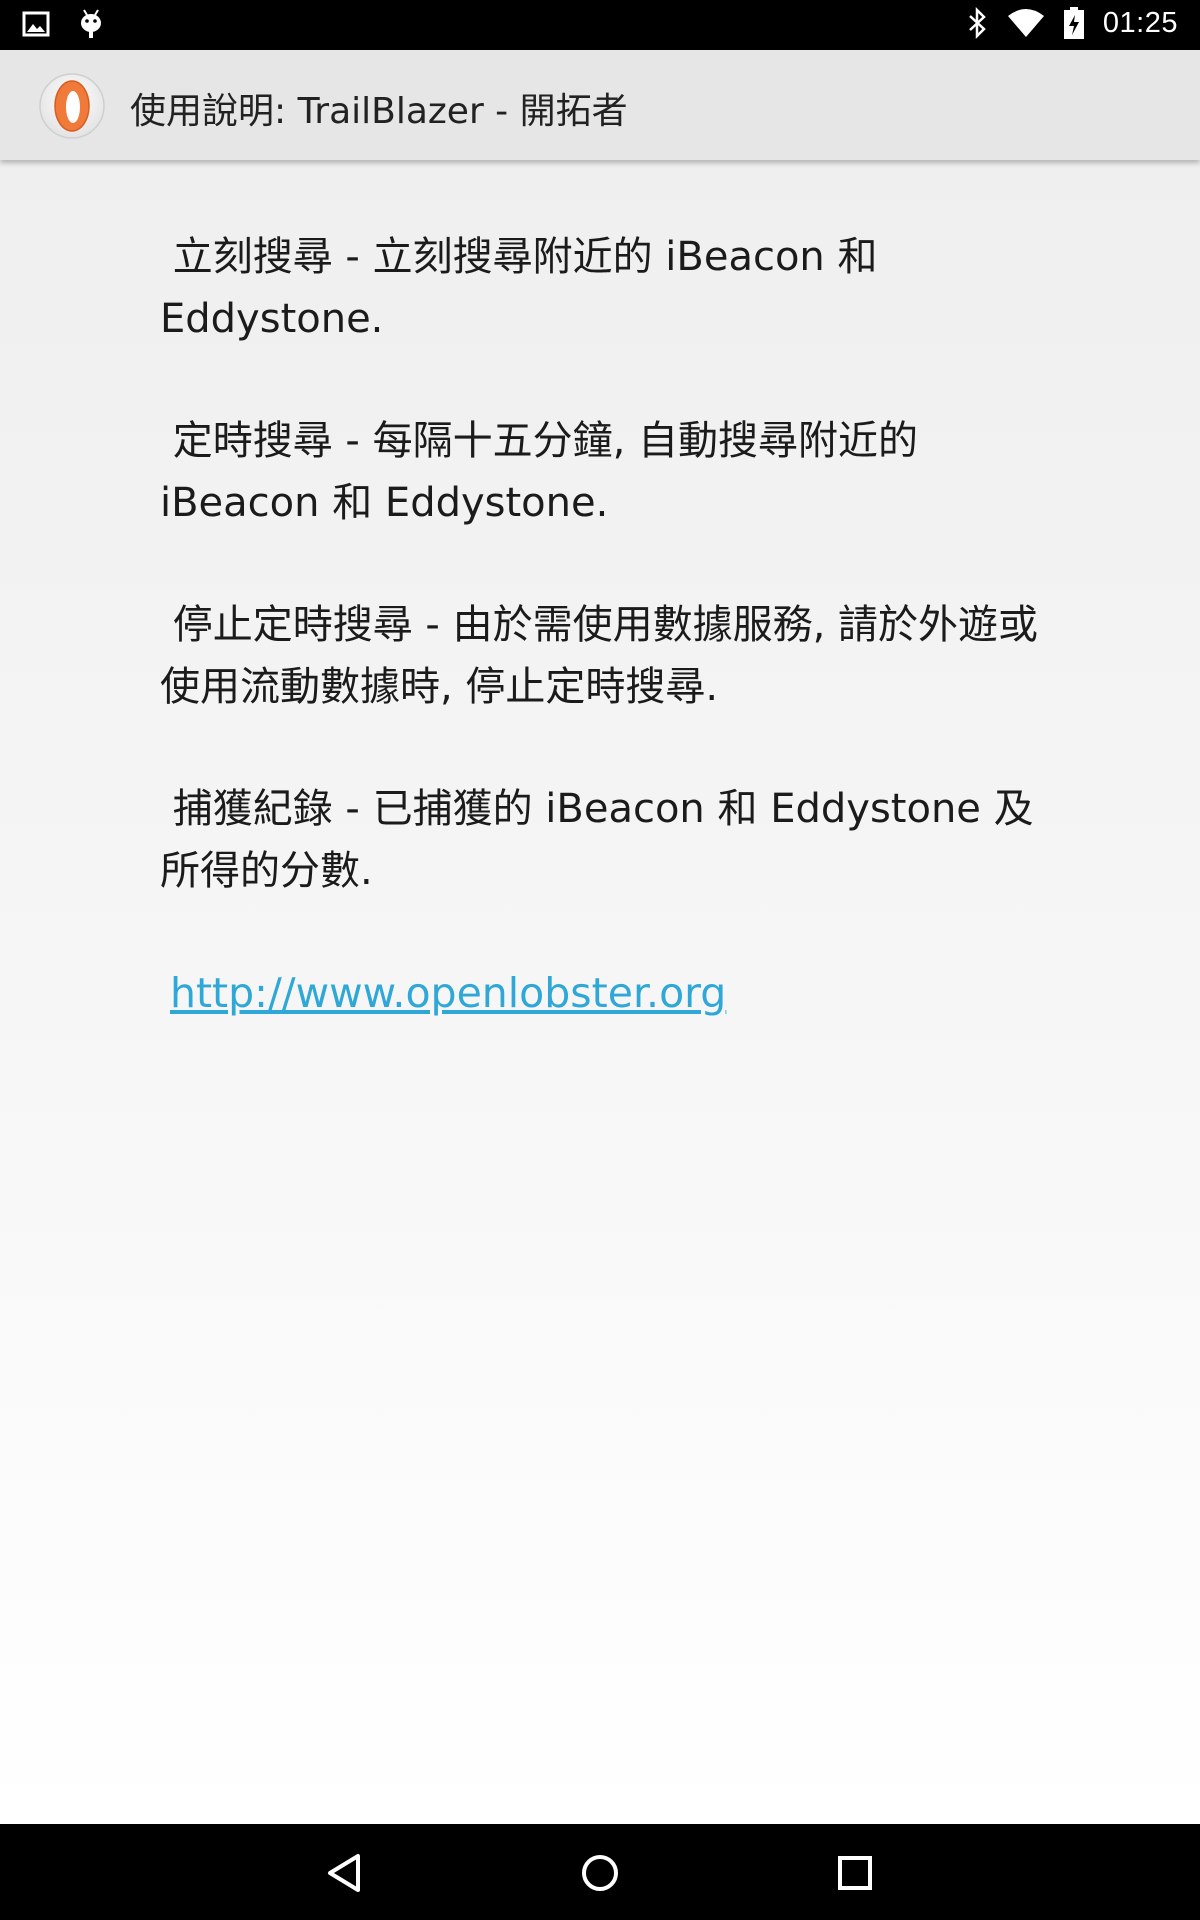  I want to click on status-clock: 01:25, so click(1140, 22).